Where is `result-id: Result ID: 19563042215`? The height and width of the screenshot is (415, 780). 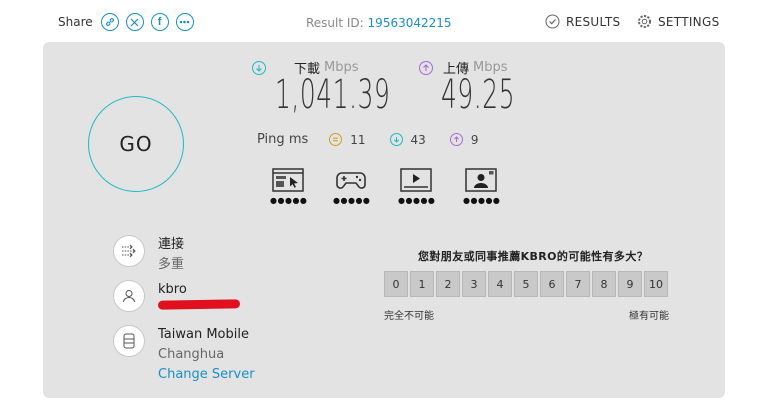 result-id: Result ID: 19563042215 is located at coordinates (379, 23).